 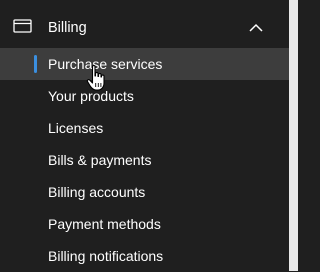 I want to click on scrollbar-gutter, so click(x=293, y=135).